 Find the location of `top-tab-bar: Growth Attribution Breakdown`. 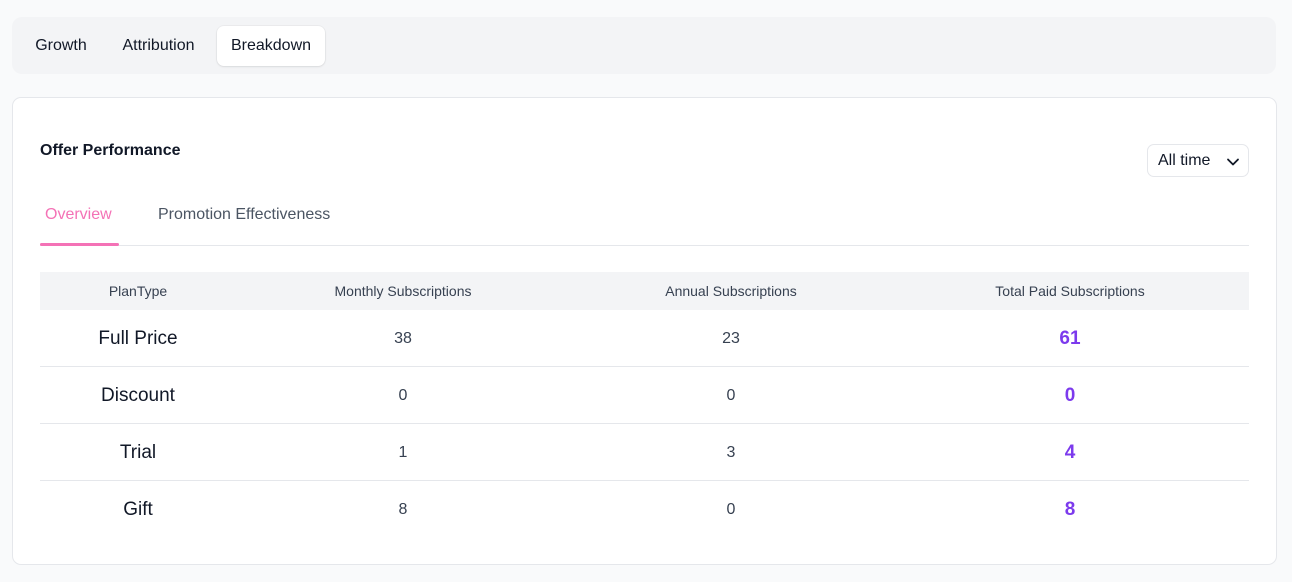

top-tab-bar: Growth Attribution Breakdown is located at coordinates (644, 45).